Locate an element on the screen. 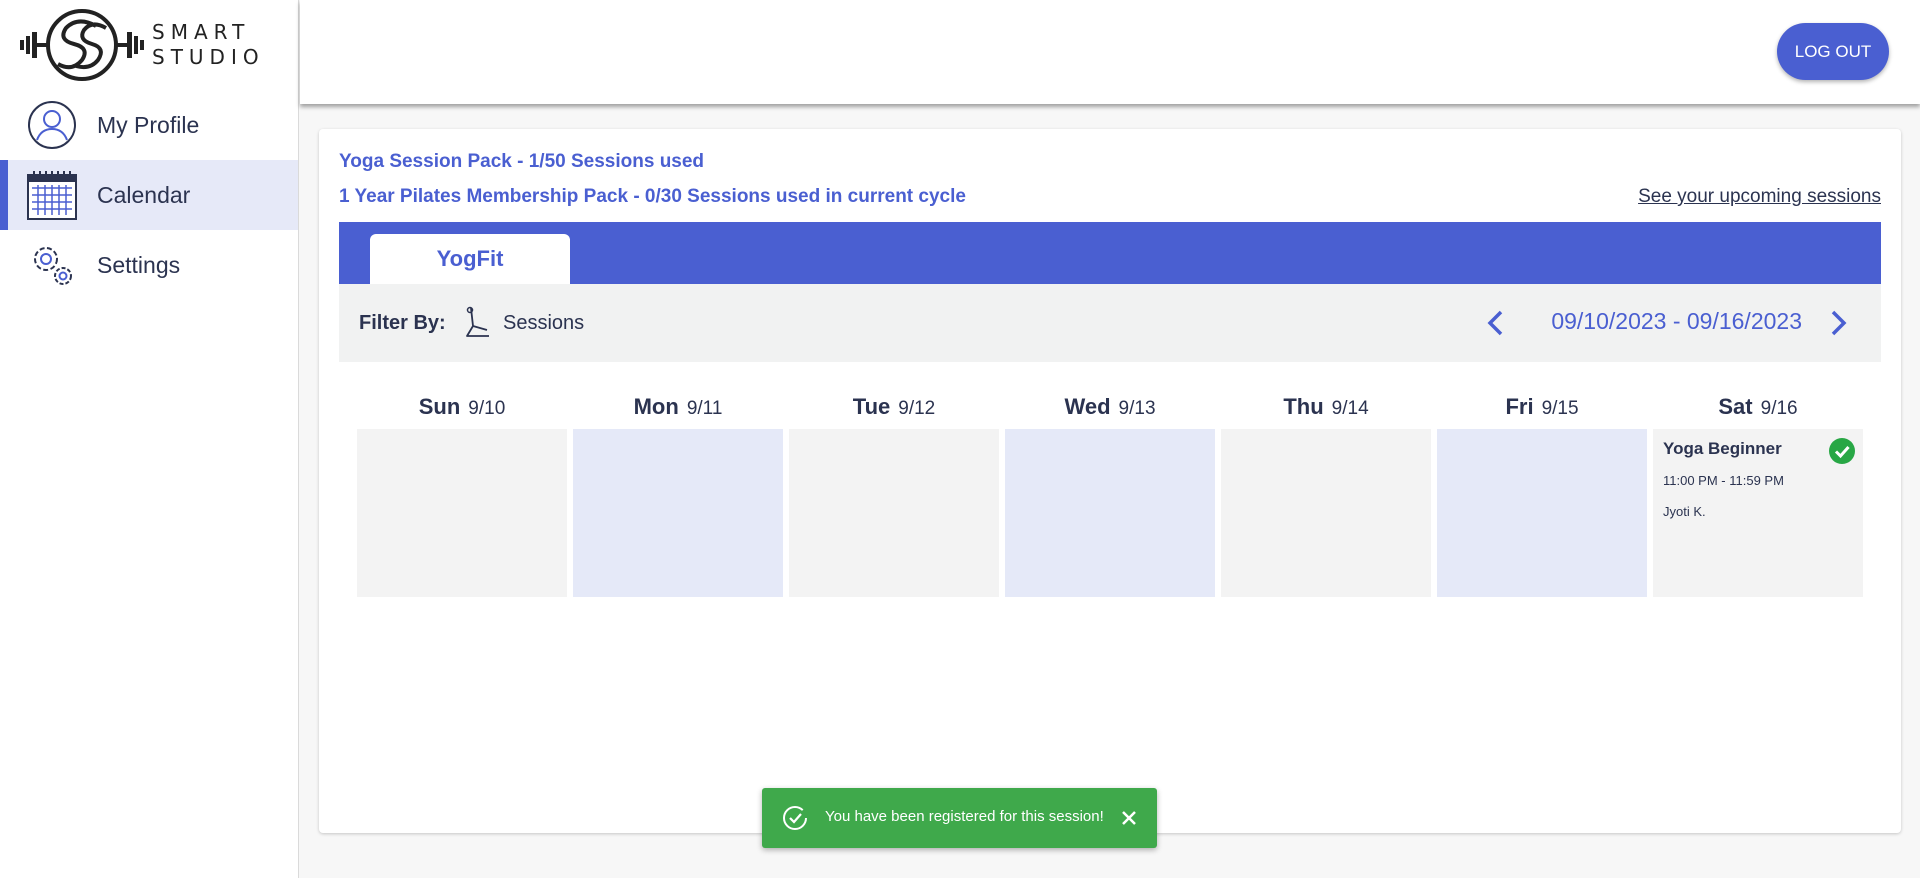  day-name: Thu is located at coordinates (1303, 406).